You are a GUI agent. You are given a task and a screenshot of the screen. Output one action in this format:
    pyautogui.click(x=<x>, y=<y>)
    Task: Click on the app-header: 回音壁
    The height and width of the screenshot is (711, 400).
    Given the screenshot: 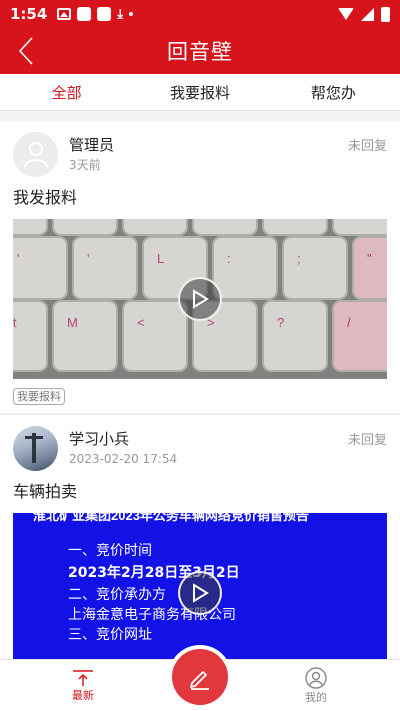 What is the action you would take?
    pyautogui.click(x=200, y=51)
    